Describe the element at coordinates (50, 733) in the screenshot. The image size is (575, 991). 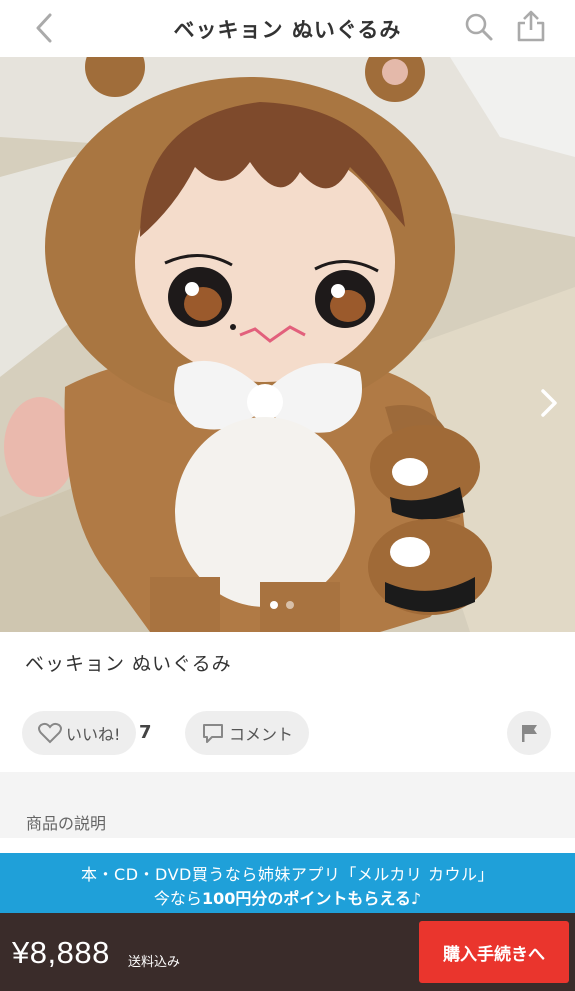
I see `heart-icon` at that location.